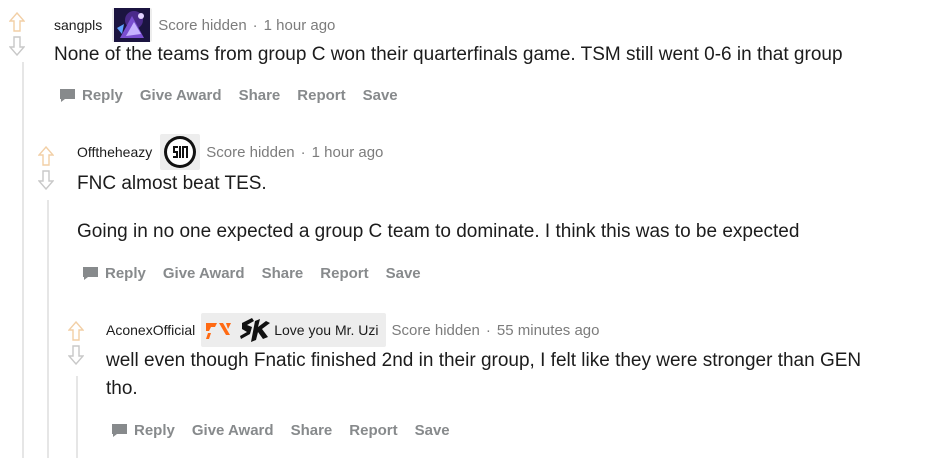  I want to click on avatar-flair-icon, so click(132, 25).